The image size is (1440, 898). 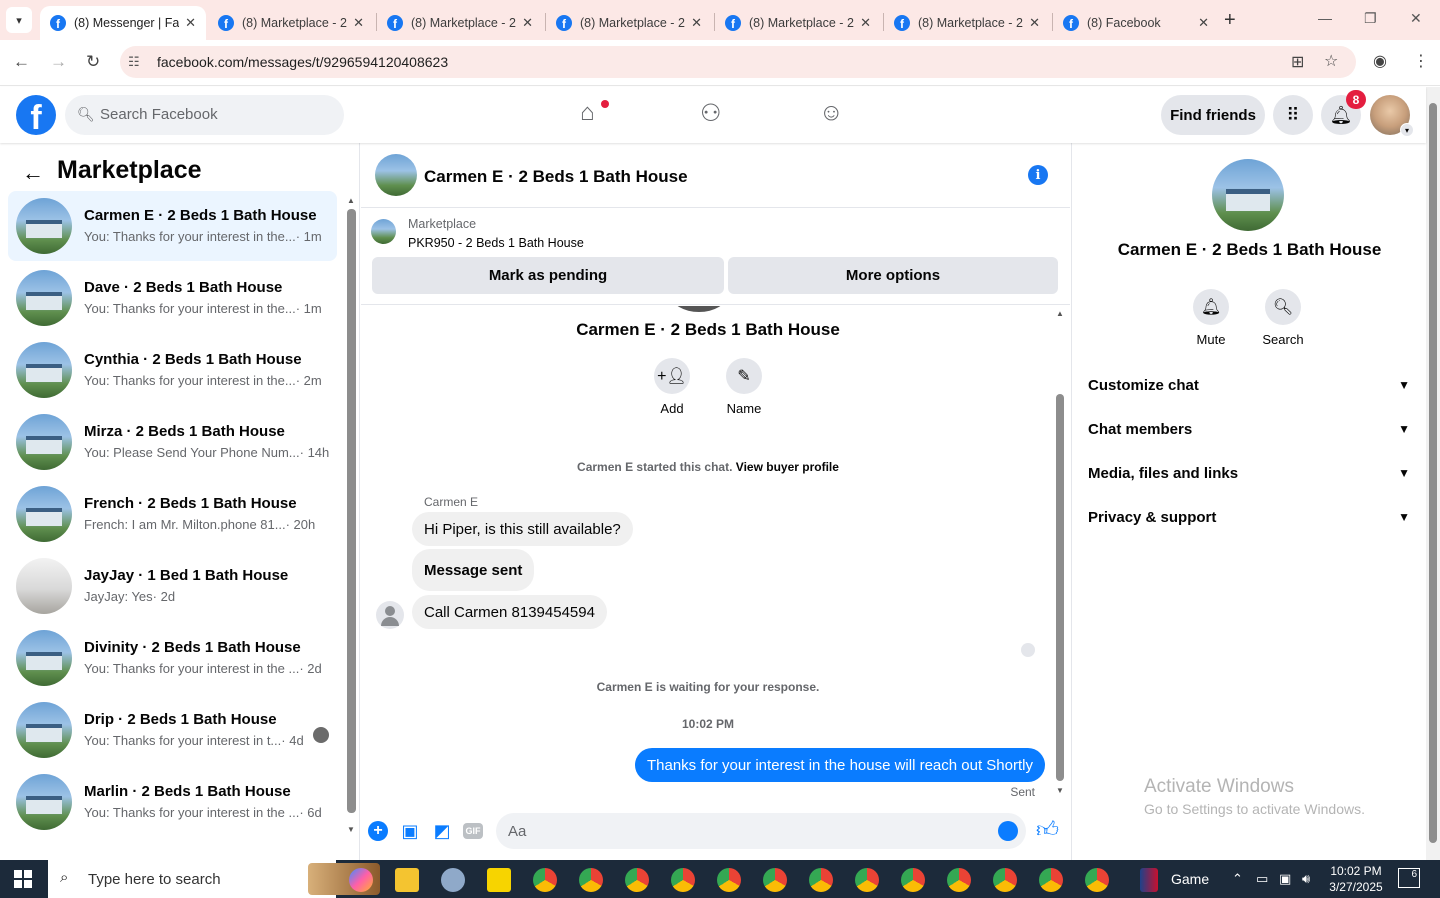 I want to click on home-icon: ⌂, so click(x=587, y=113).